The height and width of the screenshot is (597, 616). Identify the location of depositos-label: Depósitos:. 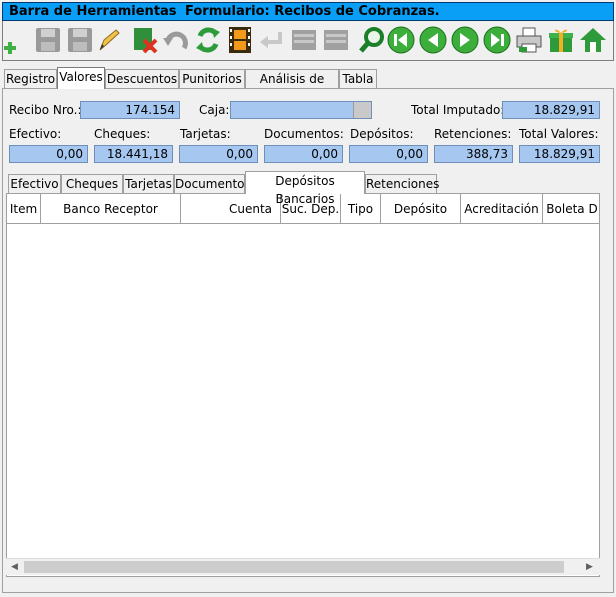
(382, 134).